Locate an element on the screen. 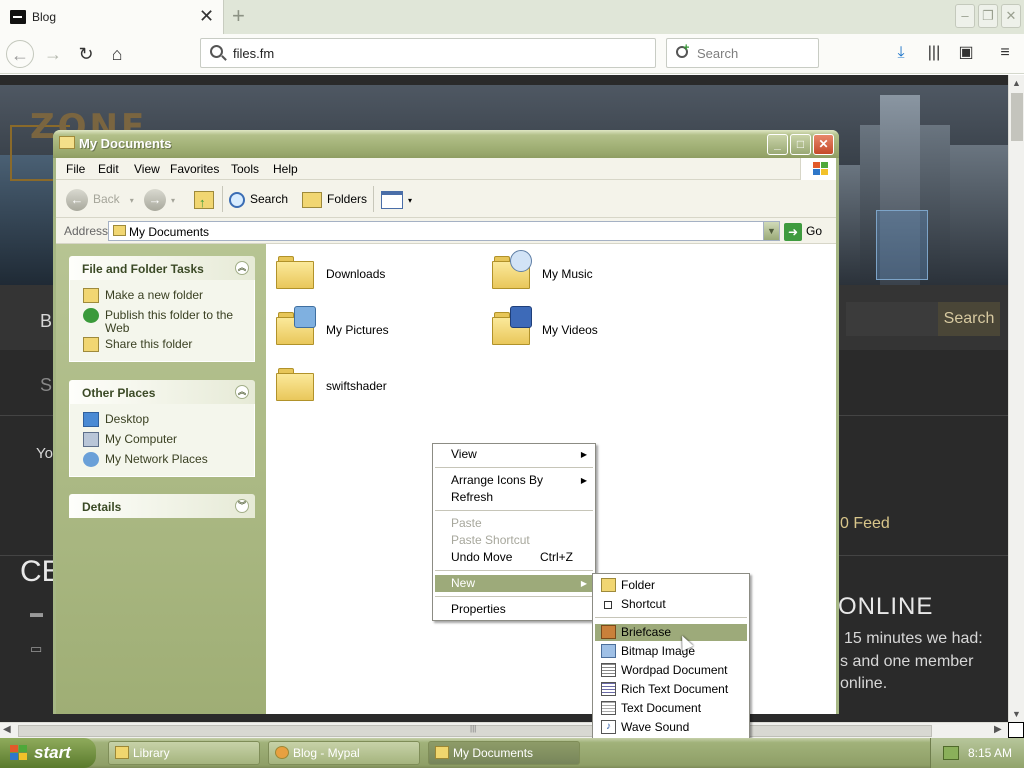 The width and height of the screenshot is (1024, 768). browser-tab-bar: Blog ✕ + – ❐ ✕ is located at coordinates (512, 17).